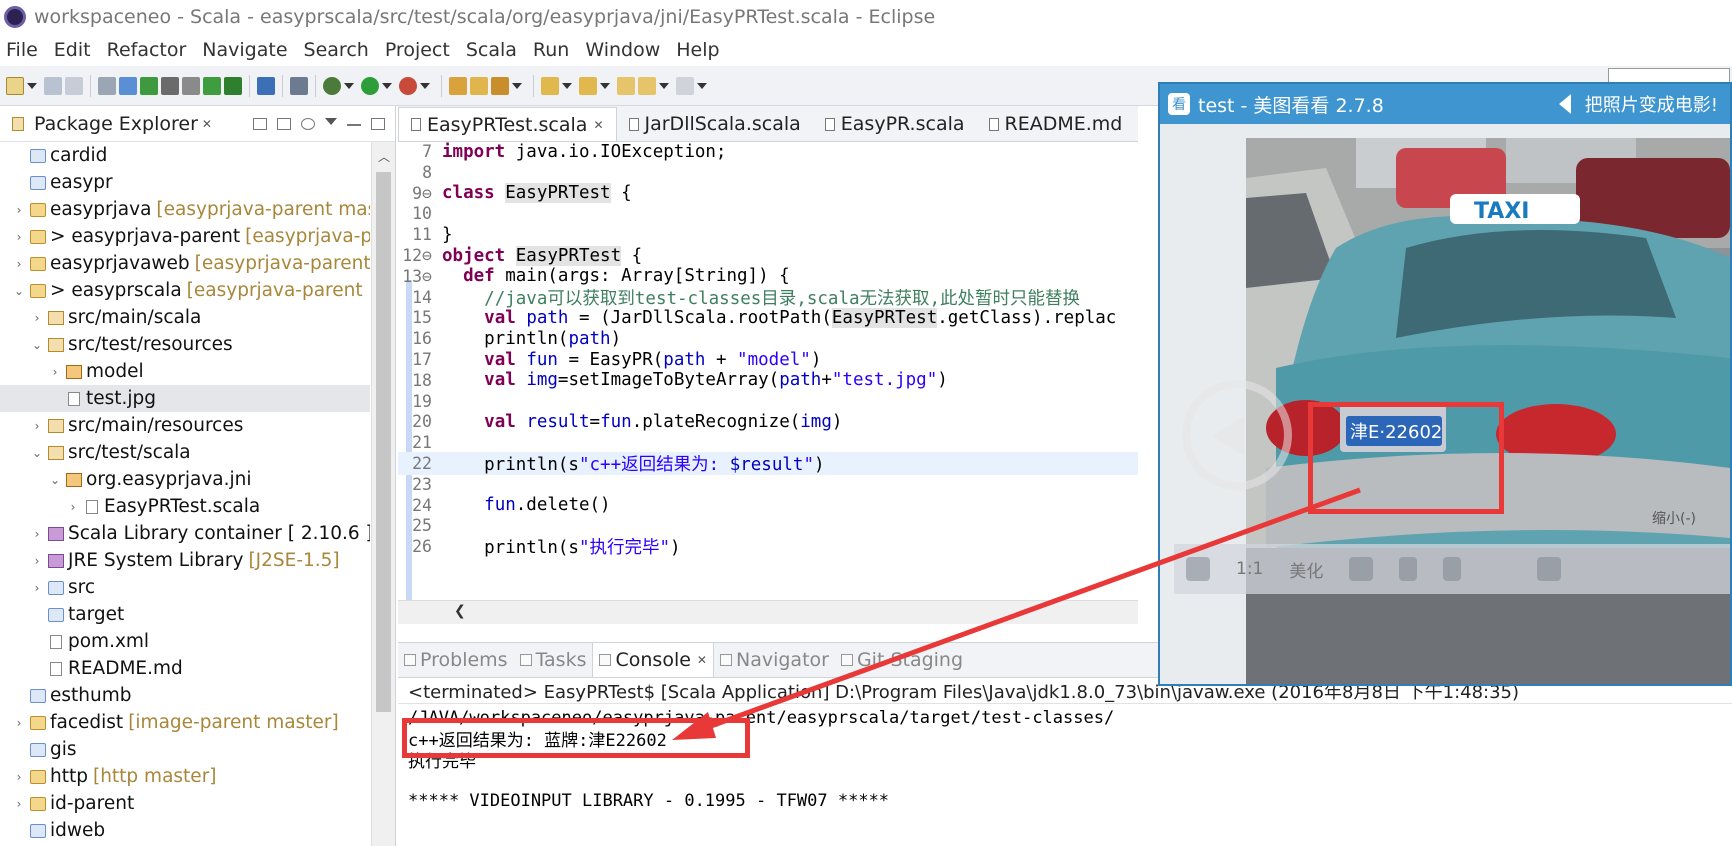  I want to click on arrow-head, so click(694, 726).